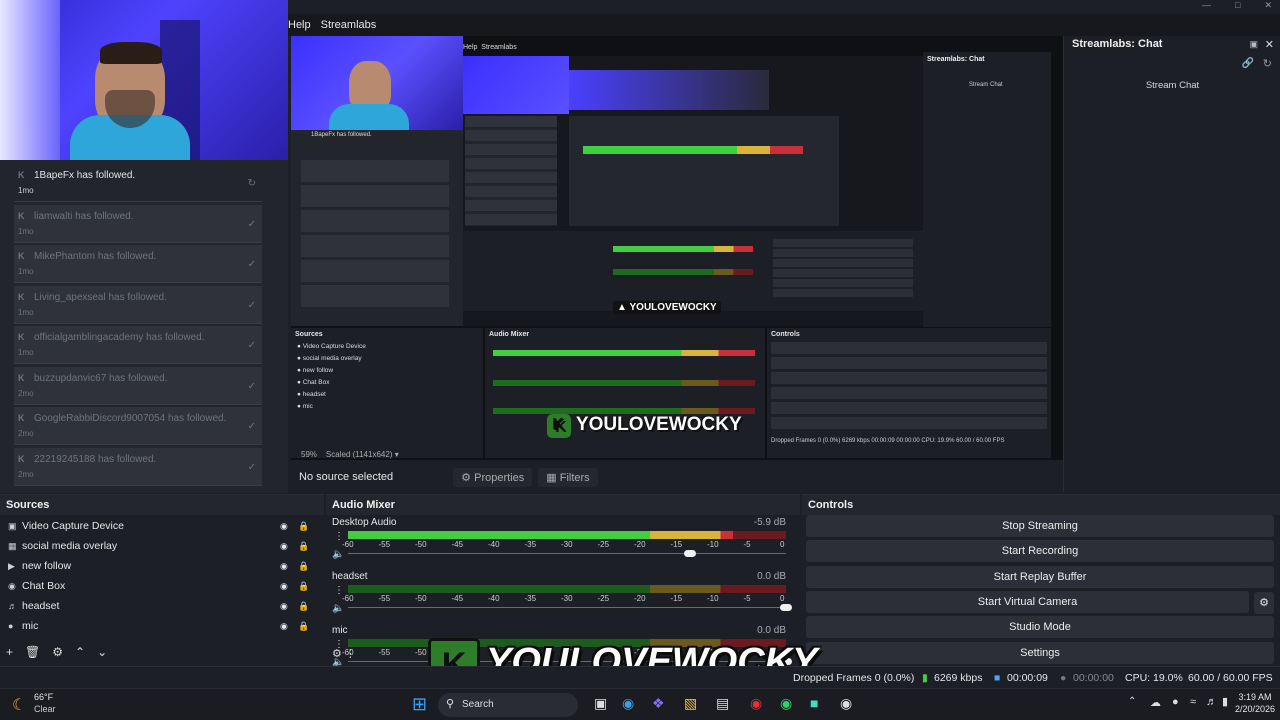 Image resolution: width=1280 pixels, height=720 pixels. What do you see at coordinates (344, 653) in the screenshot?
I see `mixer-settings-icon: ⚙ ⋮` at bounding box center [344, 653].